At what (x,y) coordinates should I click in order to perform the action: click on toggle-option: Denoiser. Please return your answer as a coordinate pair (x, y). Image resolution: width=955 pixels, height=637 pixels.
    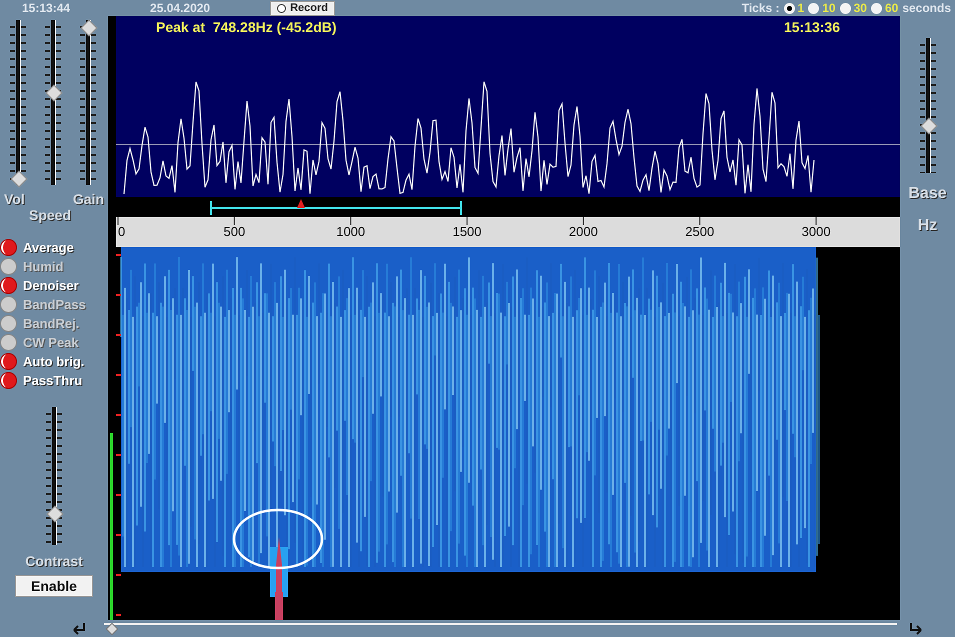
    Looking at the image, I should click on (54, 285).